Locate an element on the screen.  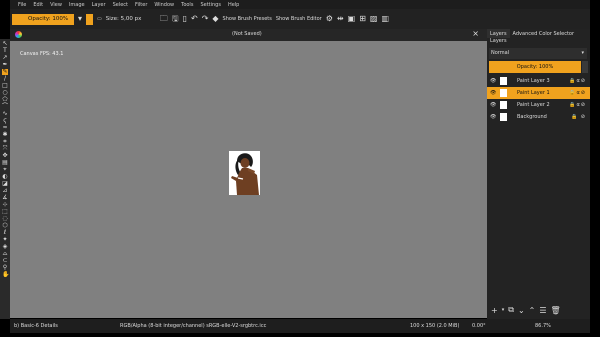
foreground-color-swatch is located at coordinates (90, 19).